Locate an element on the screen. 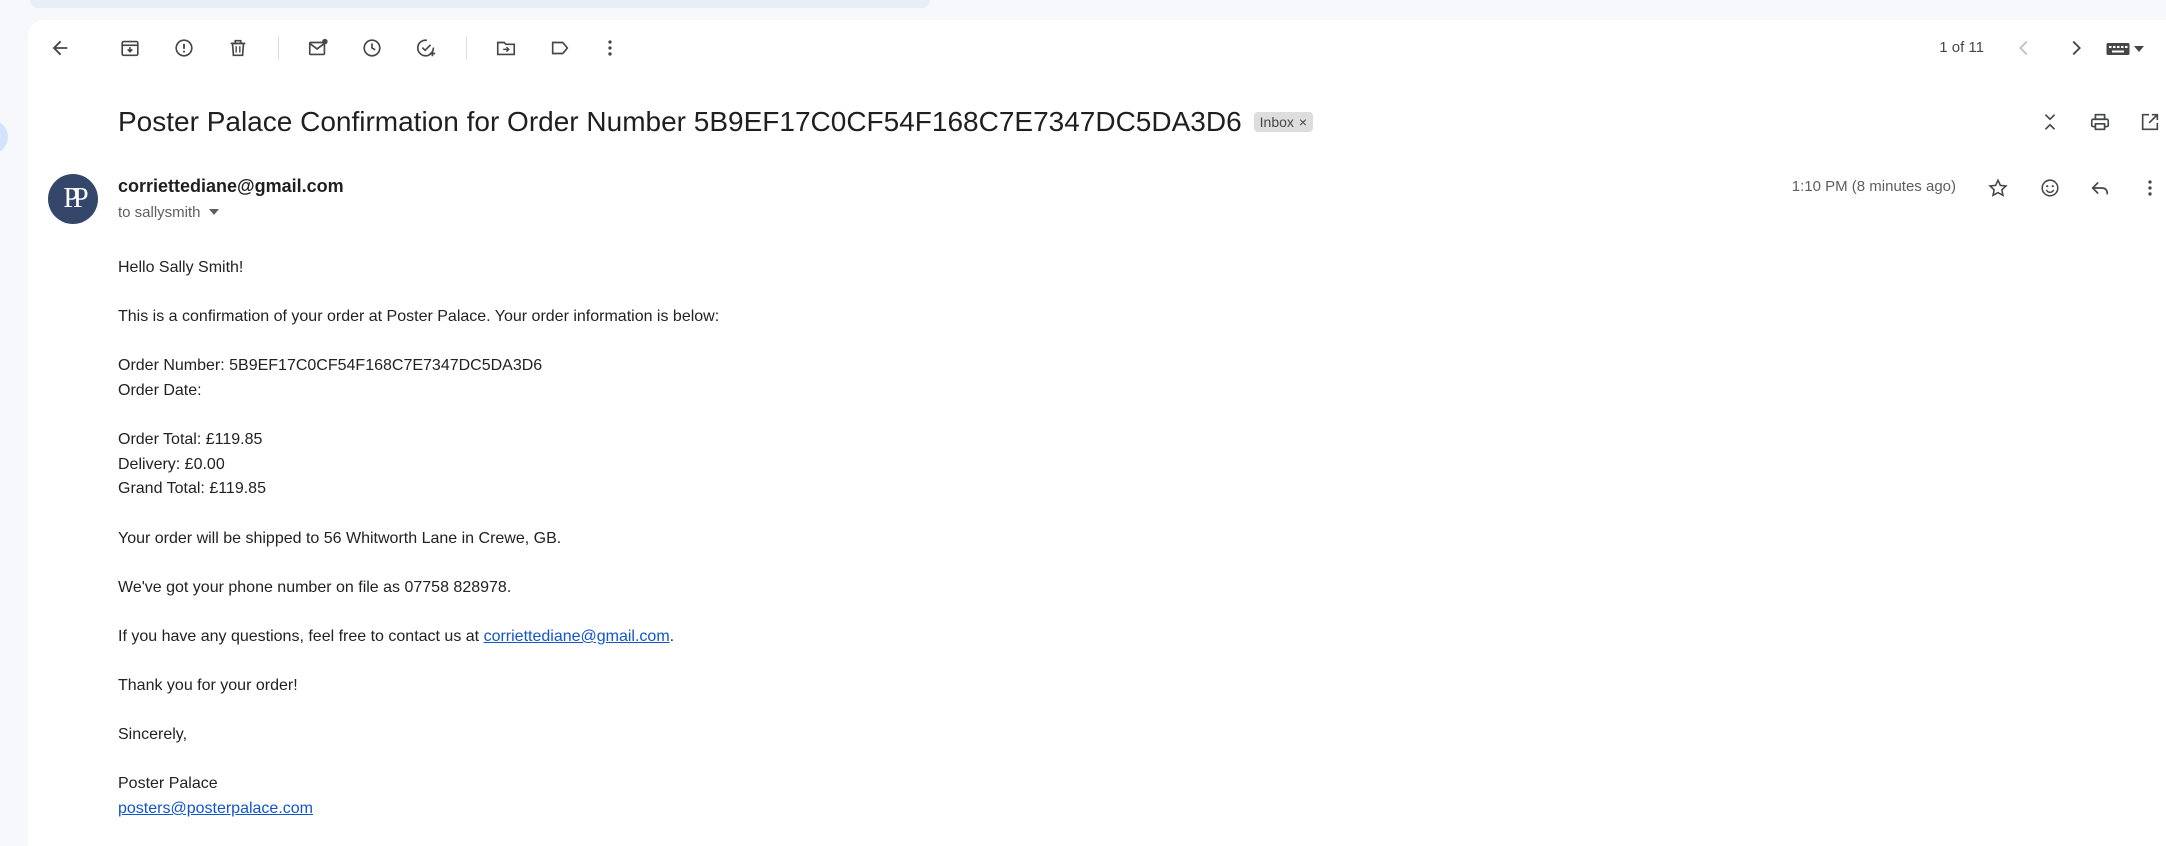 This screenshot has width=2166, height=846. chevron-right-icon is located at coordinates (2076, 48).